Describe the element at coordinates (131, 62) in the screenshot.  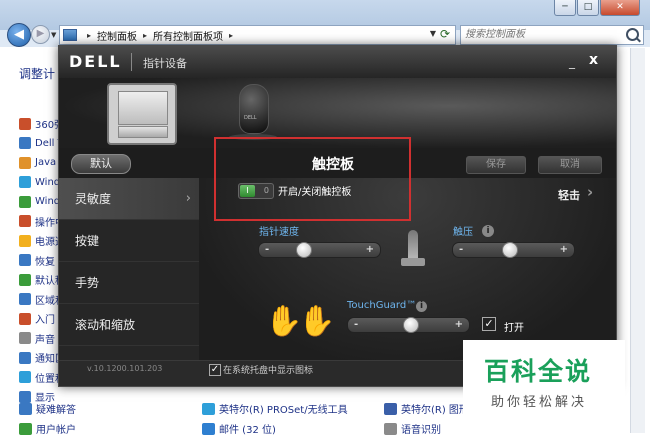
I see `divider` at that location.